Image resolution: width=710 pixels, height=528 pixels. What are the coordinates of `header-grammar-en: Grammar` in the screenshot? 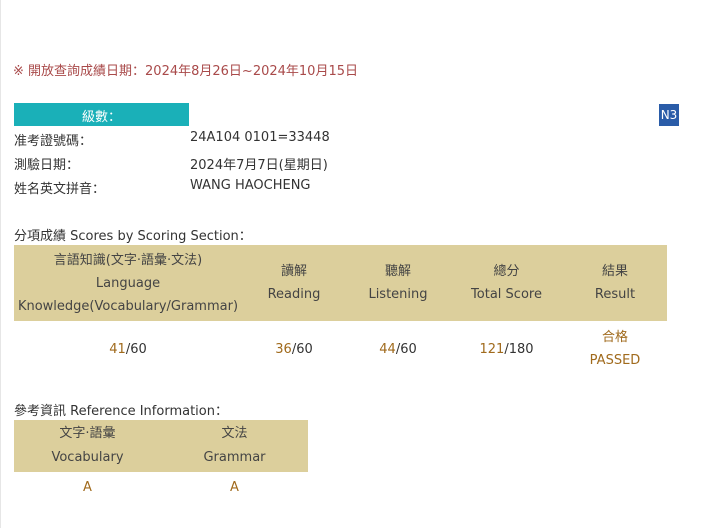 It's located at (234, 457).